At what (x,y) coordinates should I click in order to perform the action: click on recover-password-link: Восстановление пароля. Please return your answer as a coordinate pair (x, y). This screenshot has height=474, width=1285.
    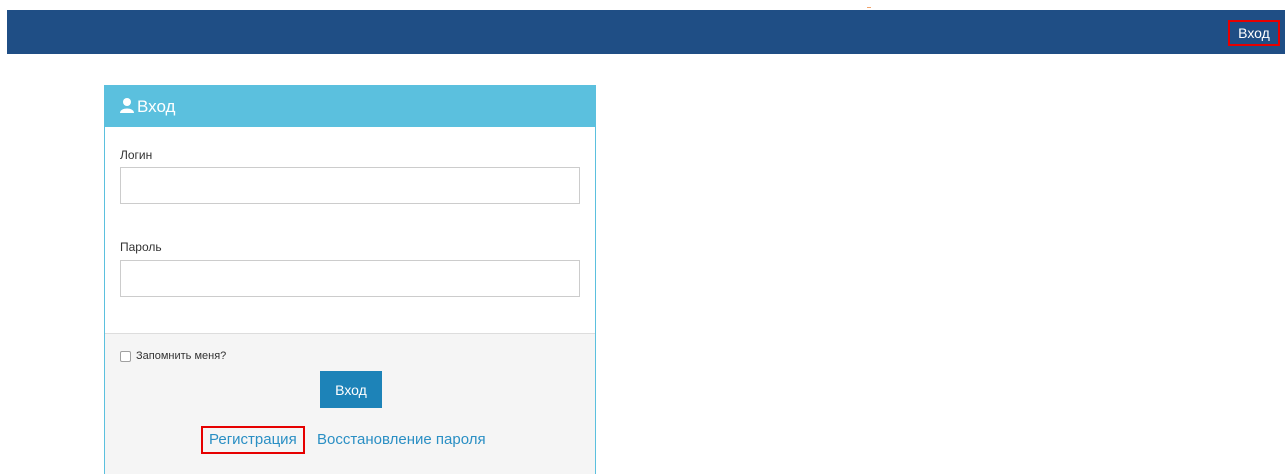
    Looking at the image, I should click on (401, 440).